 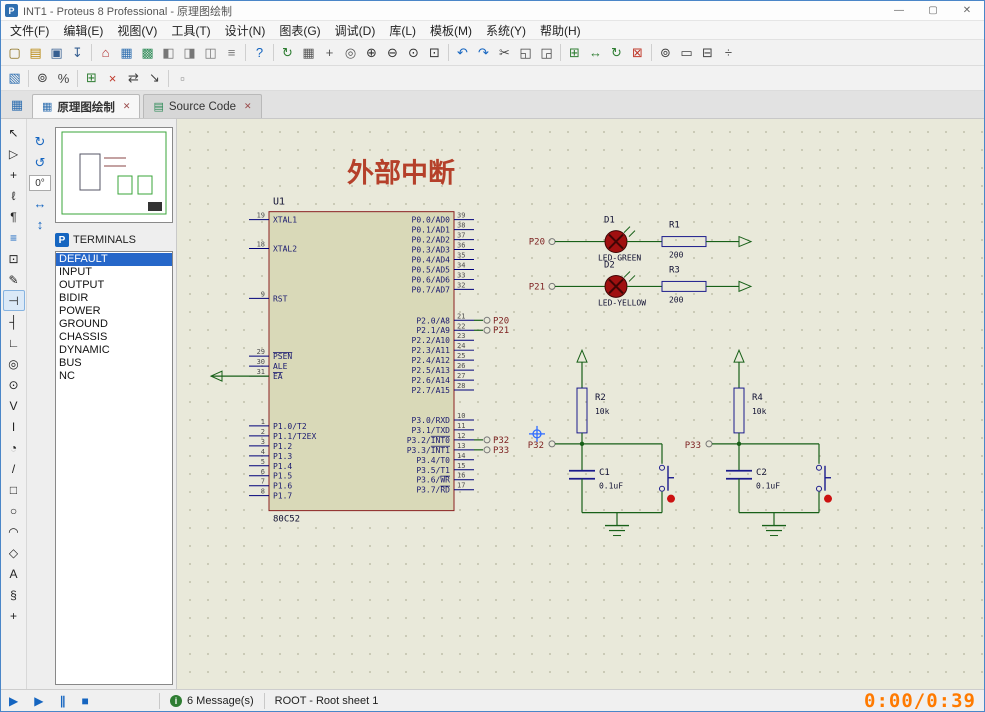 I want to click on mirror-vertical-button: ↕, so click(x=40, y=224).